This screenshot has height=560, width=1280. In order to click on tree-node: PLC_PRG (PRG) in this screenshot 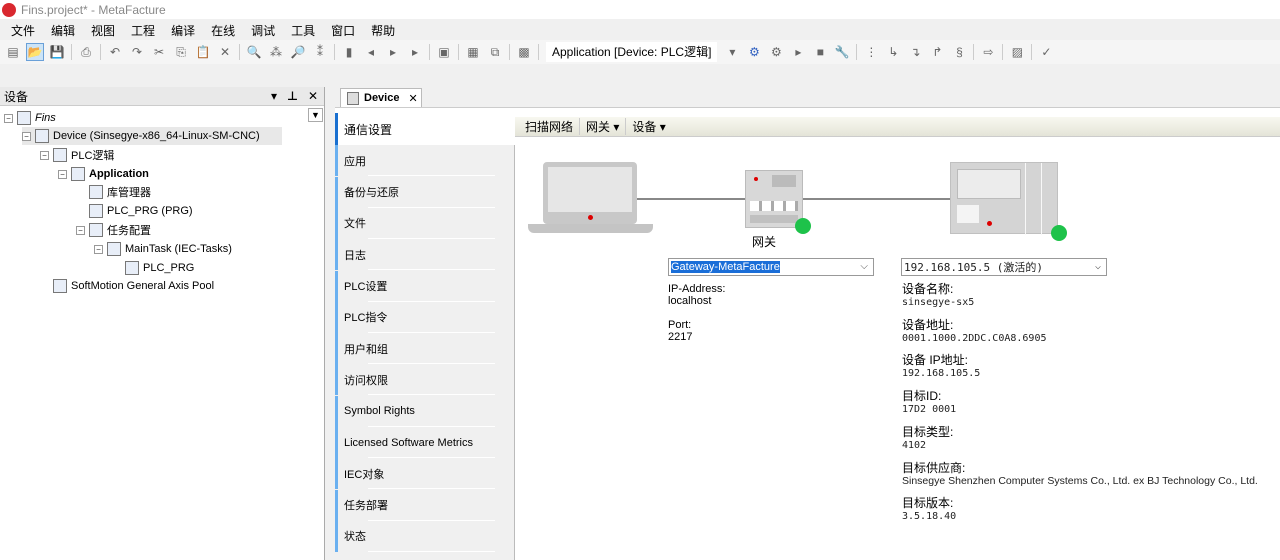, I will do `click(141, 211)`.